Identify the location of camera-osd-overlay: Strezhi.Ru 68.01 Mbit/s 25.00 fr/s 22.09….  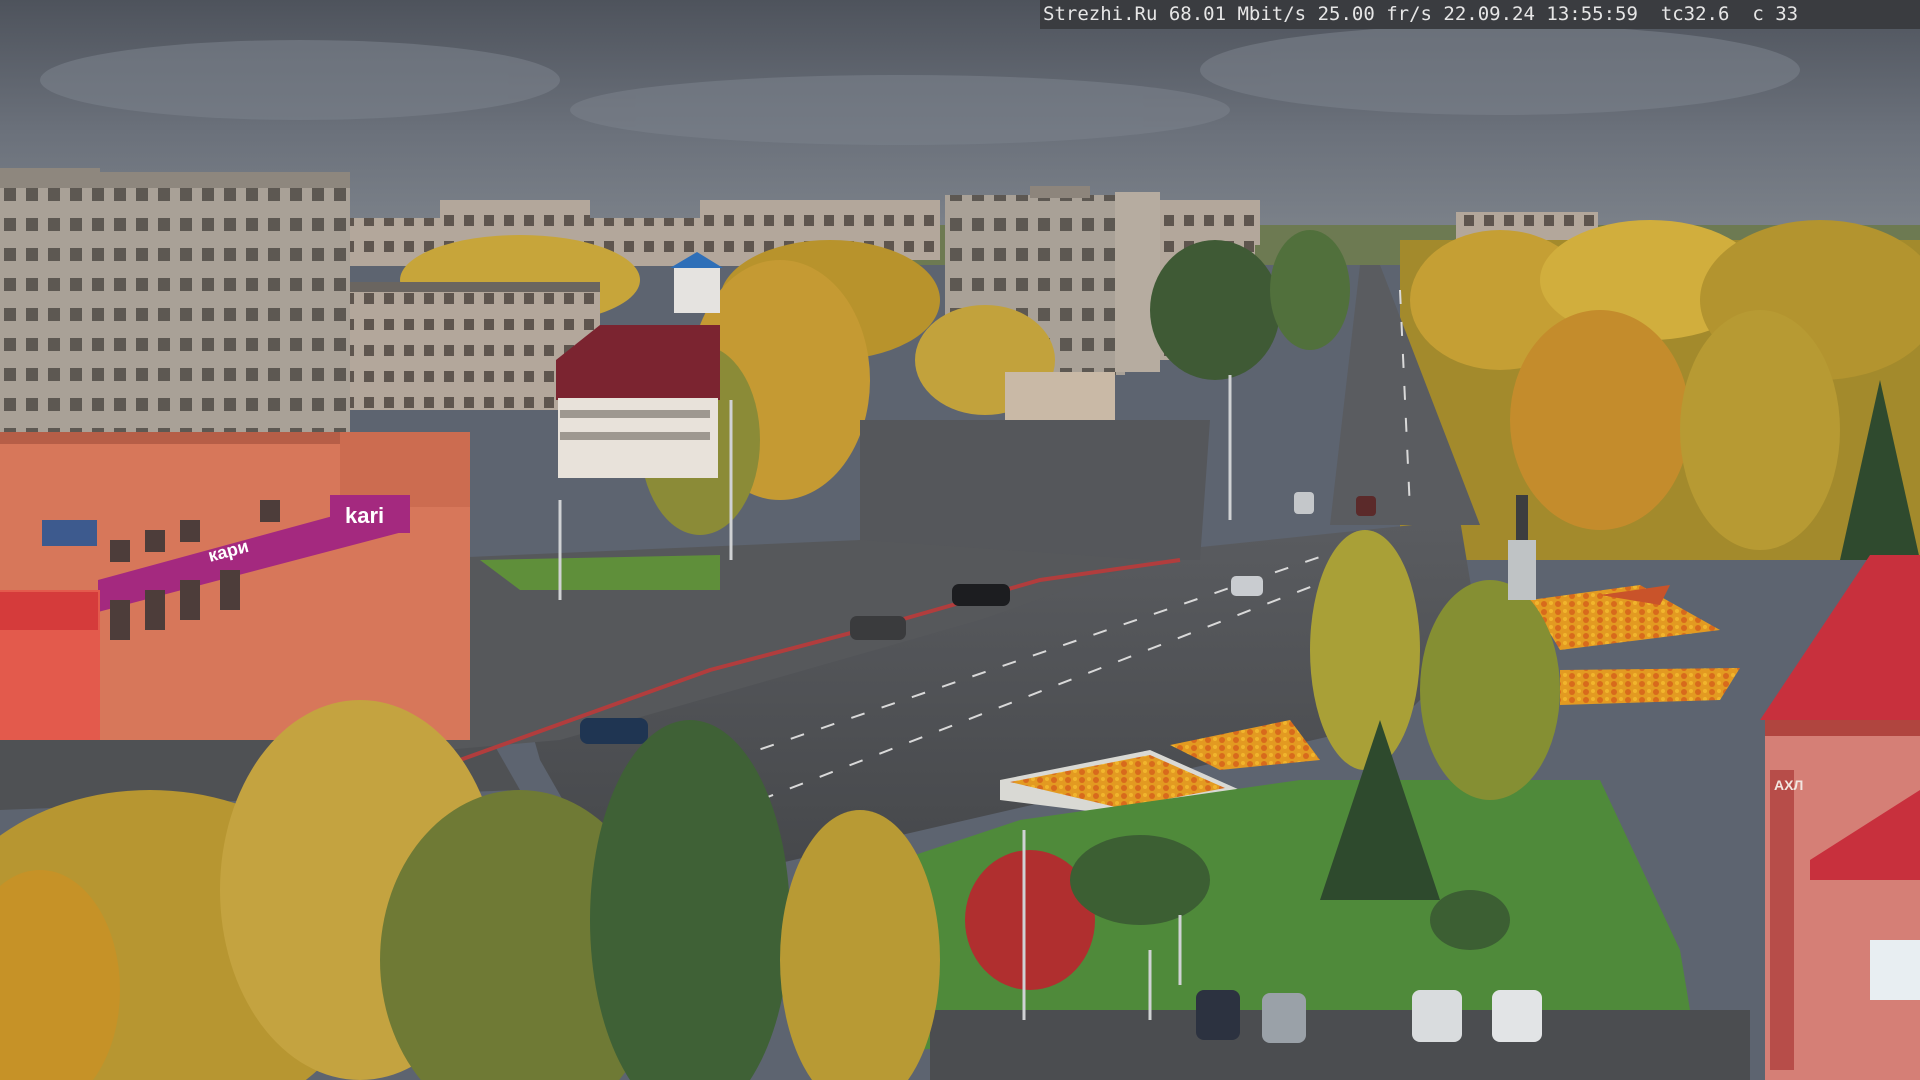
(1480, 14).